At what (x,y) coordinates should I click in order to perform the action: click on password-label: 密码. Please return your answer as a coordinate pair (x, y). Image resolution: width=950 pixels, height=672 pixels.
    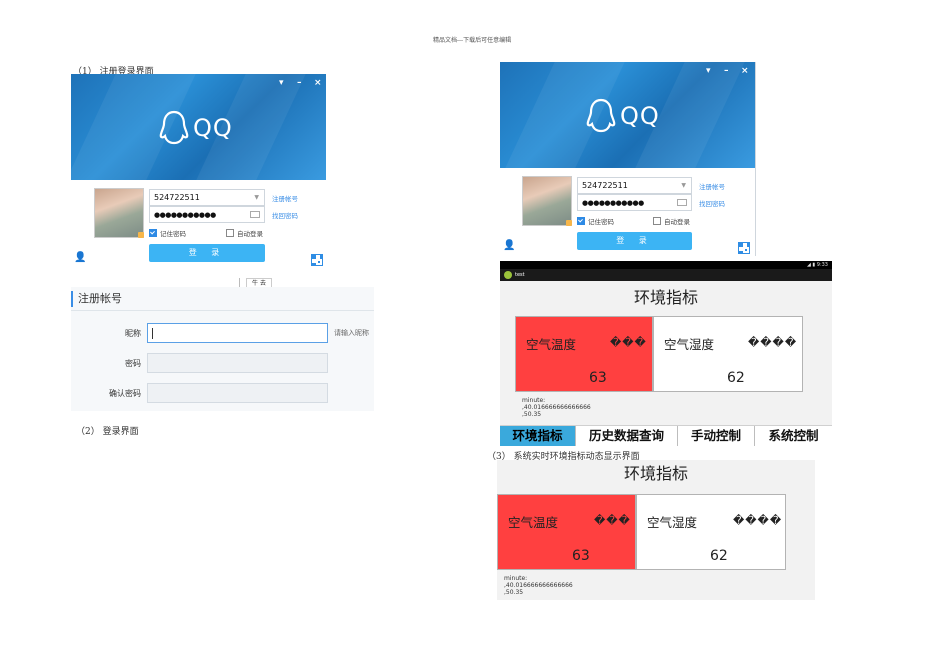
    Looking at the image, I should click on (133, 363).